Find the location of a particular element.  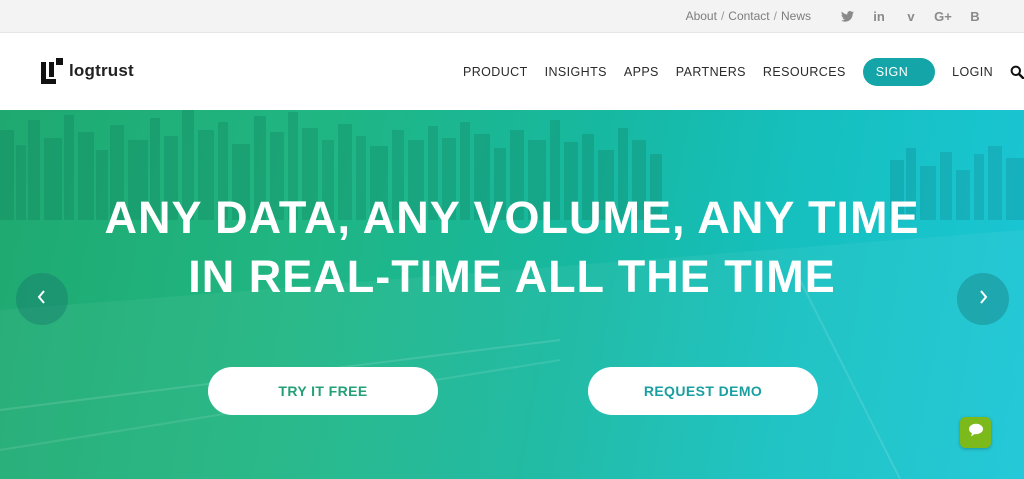

nav-item-product: PRODUCT is located at coordinates (495, 72).